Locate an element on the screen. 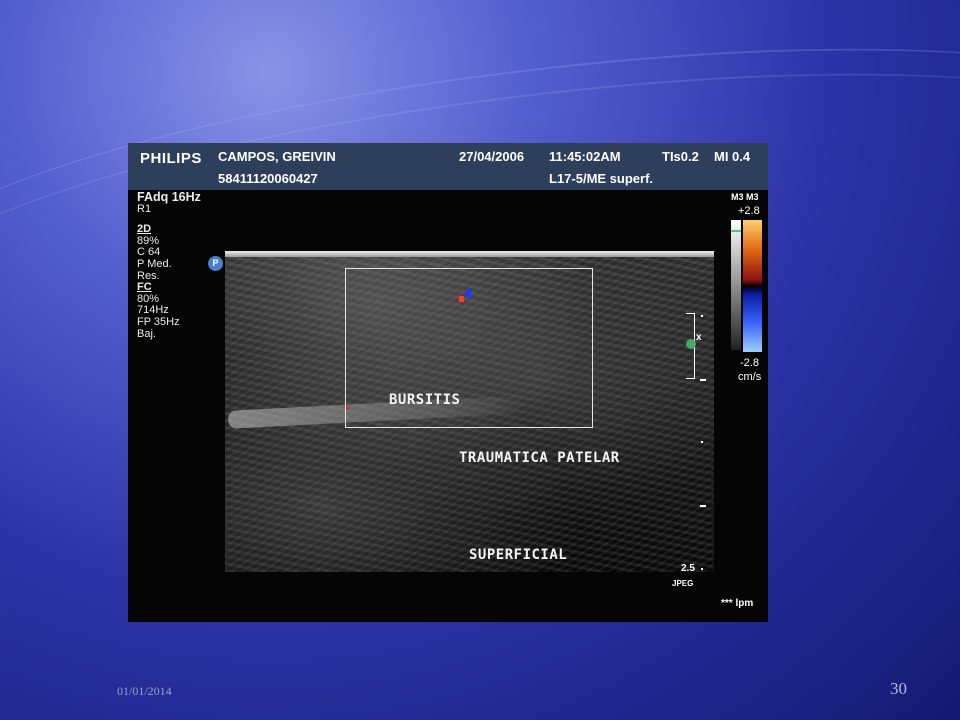 The height and width of the screenshot is (720, 960). exam-date: 27/04/2006 is located at coordinates (492, 156).